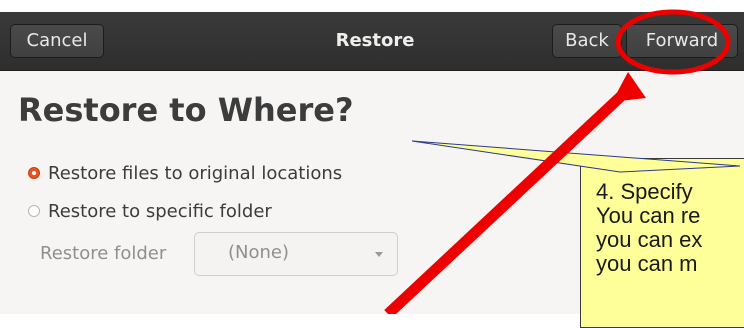 The image size is (744, 328). I want to click on callout-line: 4. Specify, so click(644, 191).